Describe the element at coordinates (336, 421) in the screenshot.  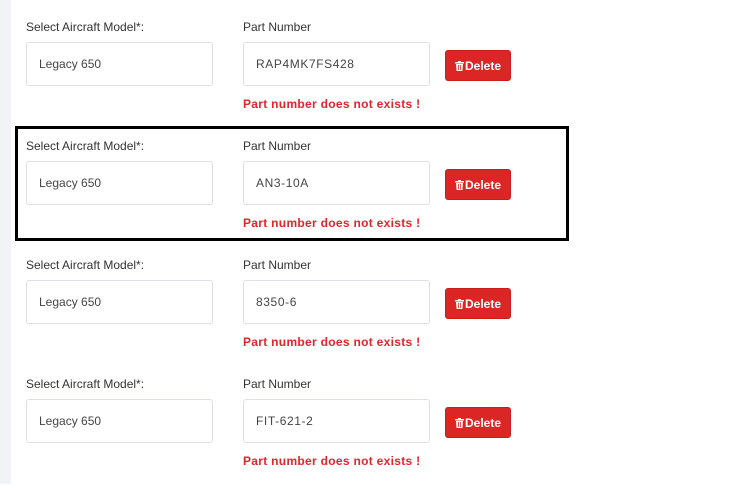
I see `part-number-input: FIT-621-2` at that location.